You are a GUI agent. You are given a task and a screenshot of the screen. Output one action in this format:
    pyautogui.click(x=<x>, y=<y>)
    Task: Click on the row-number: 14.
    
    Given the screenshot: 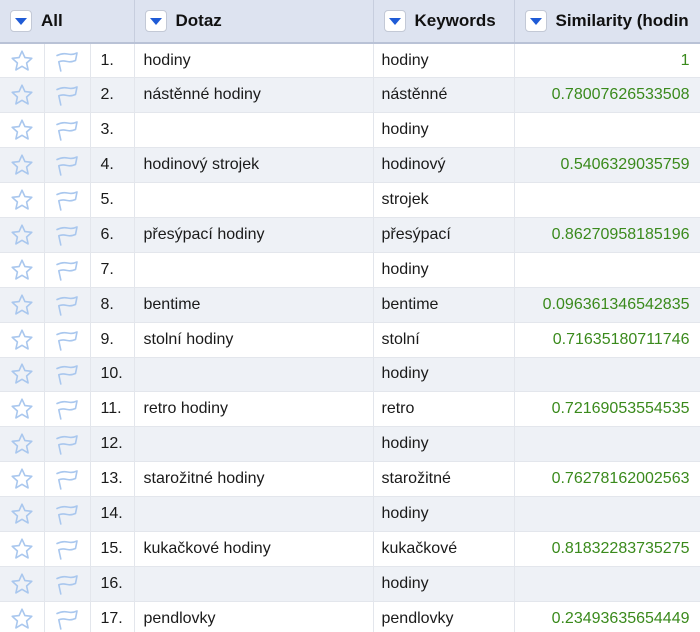 What is the action you would take?
    pyautogui.click(x=112, y=514)
    